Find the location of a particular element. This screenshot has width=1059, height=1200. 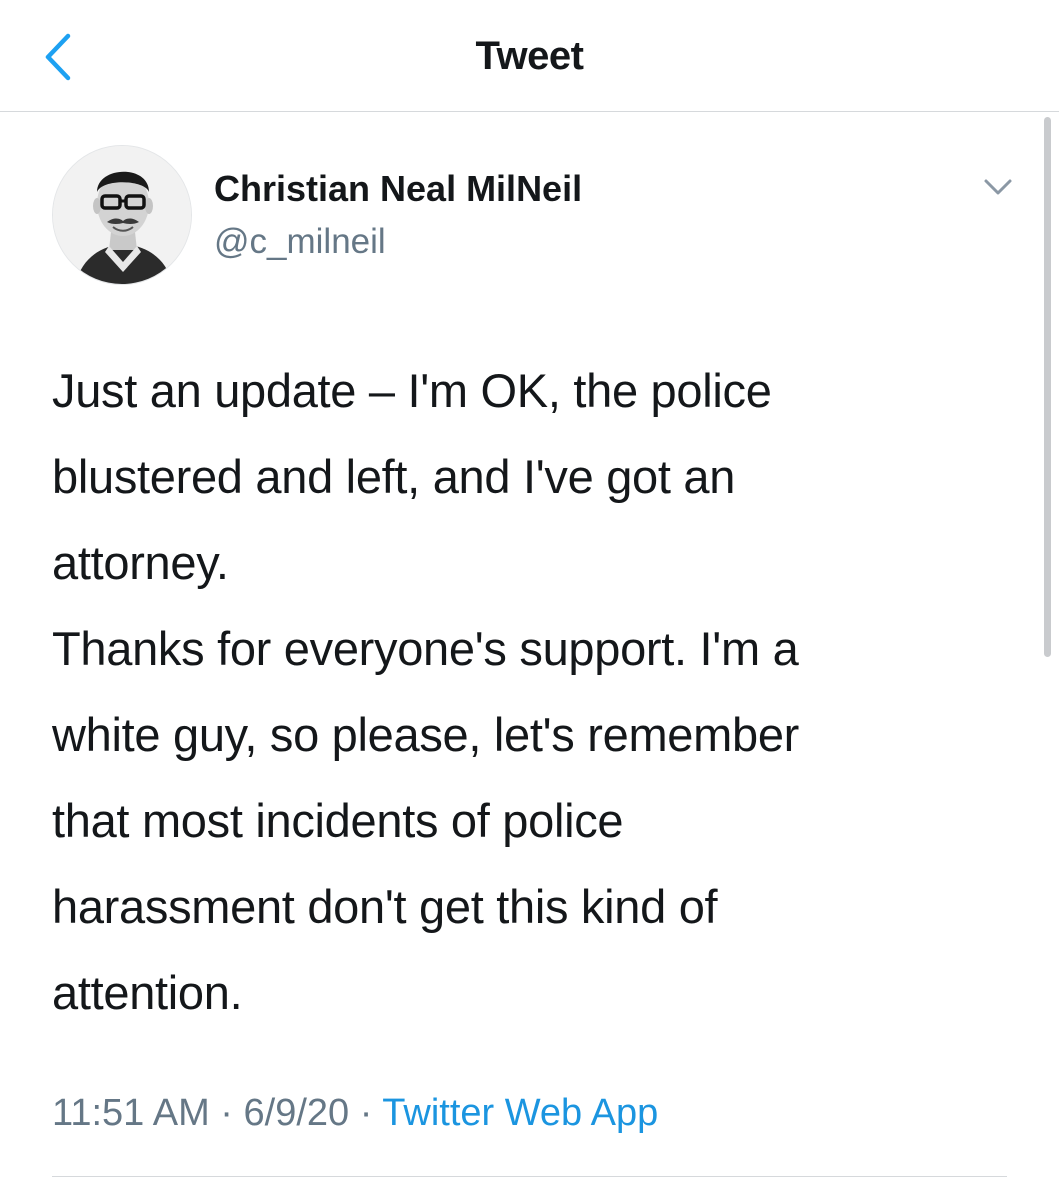

page-title: Tweet is located at coordinates (529, 56).